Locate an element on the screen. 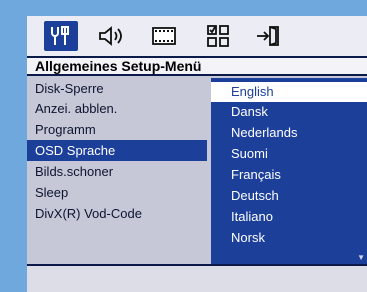 Image resolution: width=367 pixels, height=292 pixels. menu-item-sleep: Sleep is located at coordinates (117, 192).